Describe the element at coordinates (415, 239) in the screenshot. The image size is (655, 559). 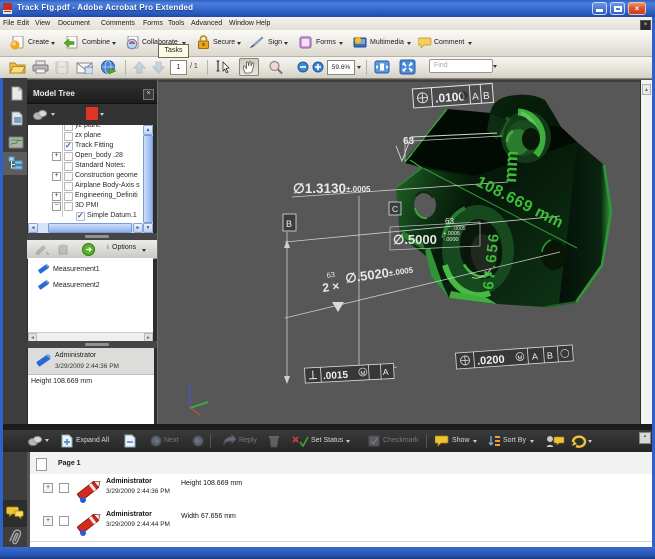
I see `svg-text: ∅.5000` at that location.